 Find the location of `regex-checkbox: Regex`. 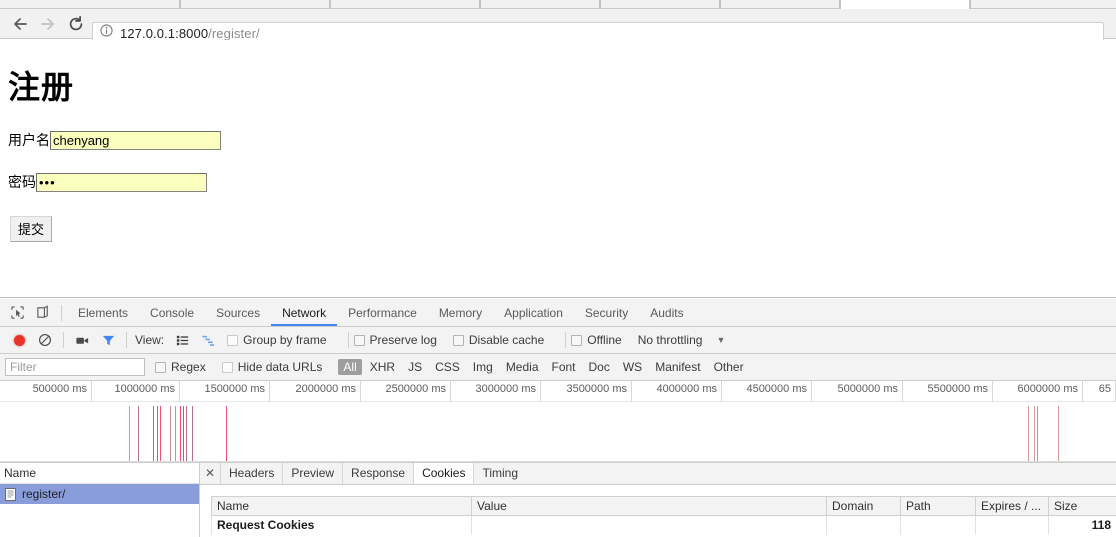

regex-checkbox: Regex is located at coordinates (183, 367).